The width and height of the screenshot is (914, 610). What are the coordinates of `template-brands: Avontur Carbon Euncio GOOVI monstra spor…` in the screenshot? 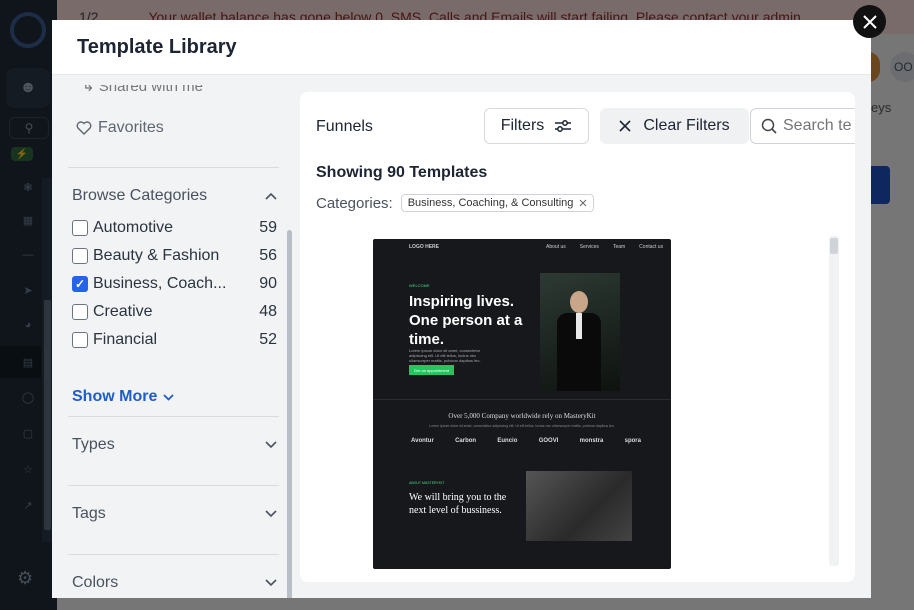 It's located at (526, 441).